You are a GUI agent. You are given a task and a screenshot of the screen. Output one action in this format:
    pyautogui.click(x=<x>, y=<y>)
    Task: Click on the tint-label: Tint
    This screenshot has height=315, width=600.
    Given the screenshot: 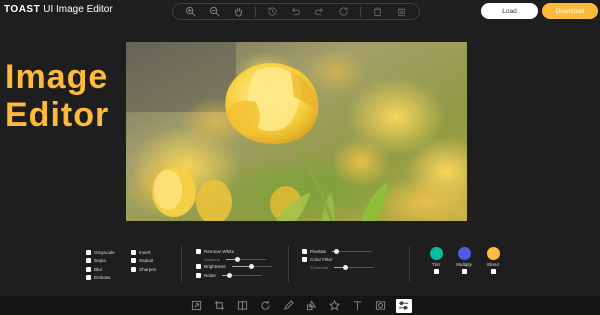 What is the action you would take?
    pyautogui.click(x=436, y=264)
    